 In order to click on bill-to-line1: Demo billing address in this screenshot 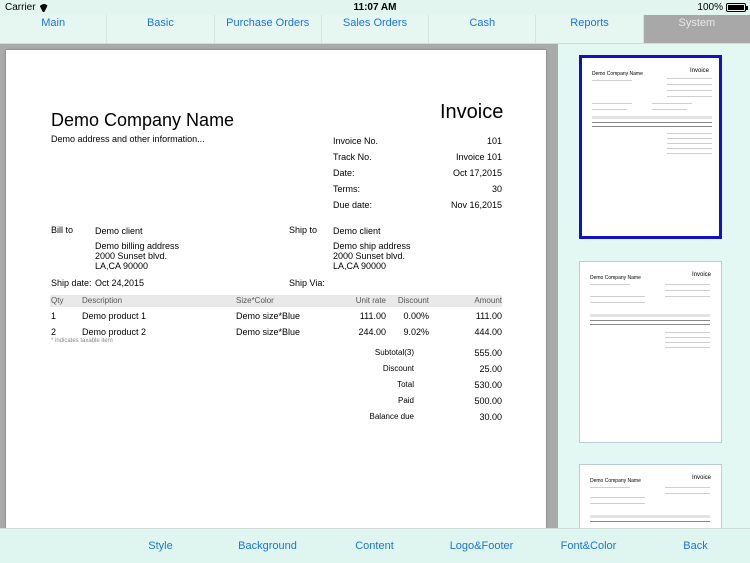, I will do `click(137, 246)`.